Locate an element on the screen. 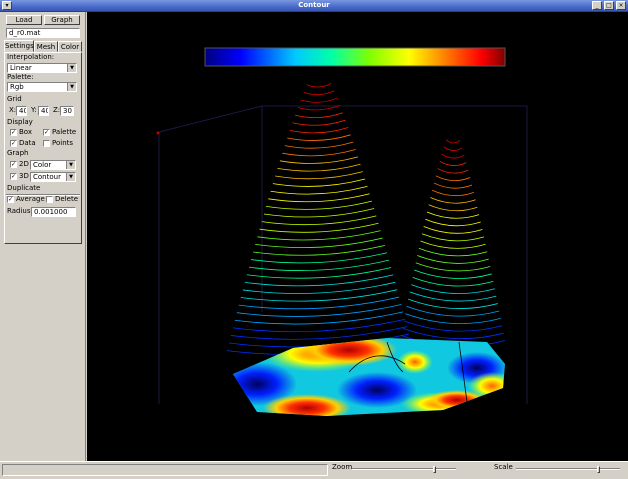 This screenshot has width=628, height=479. display-box-label: Box is located at coordinates (26, 132).